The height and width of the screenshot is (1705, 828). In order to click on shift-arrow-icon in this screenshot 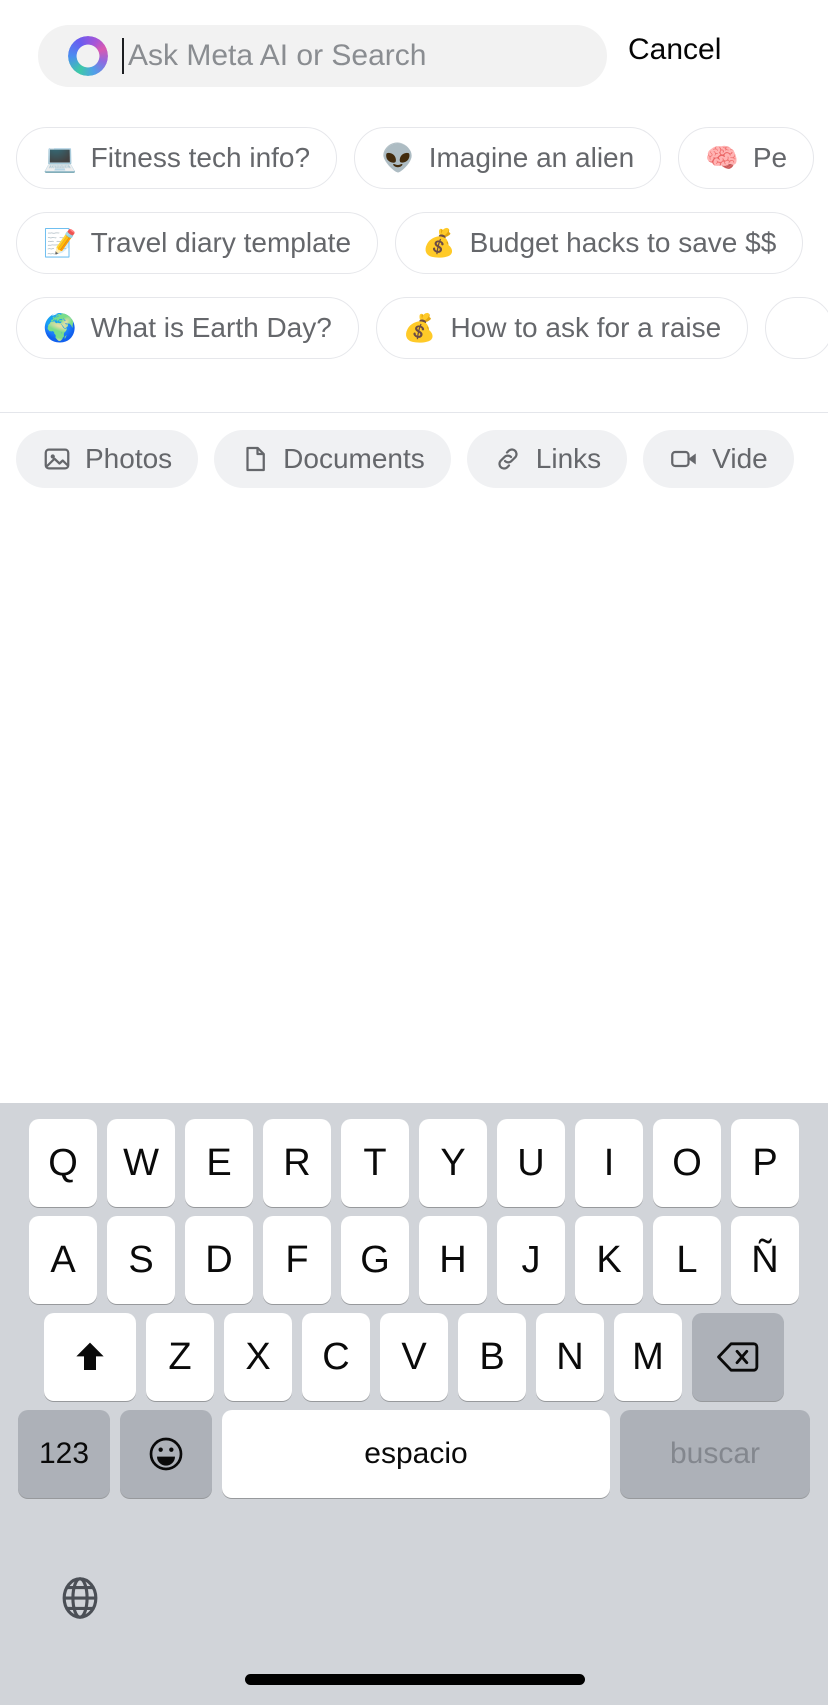, I will do `click(90, 1356)`.